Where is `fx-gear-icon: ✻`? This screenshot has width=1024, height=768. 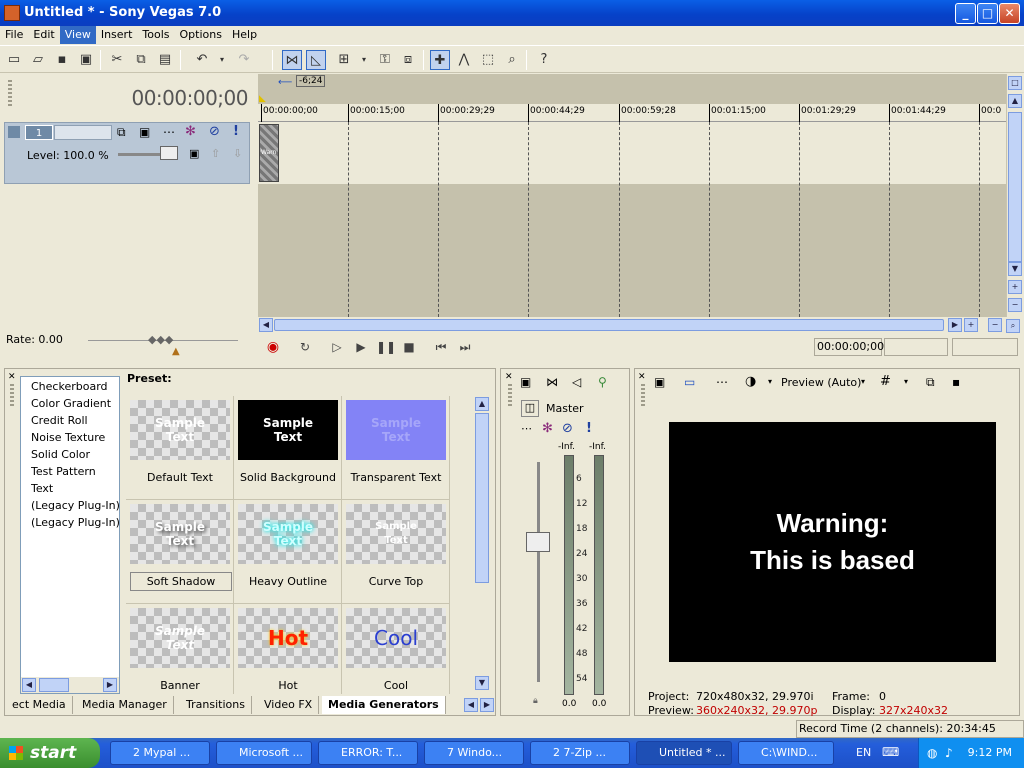
fx-gear-icon: ✻ is located at coordinates (547, 428).